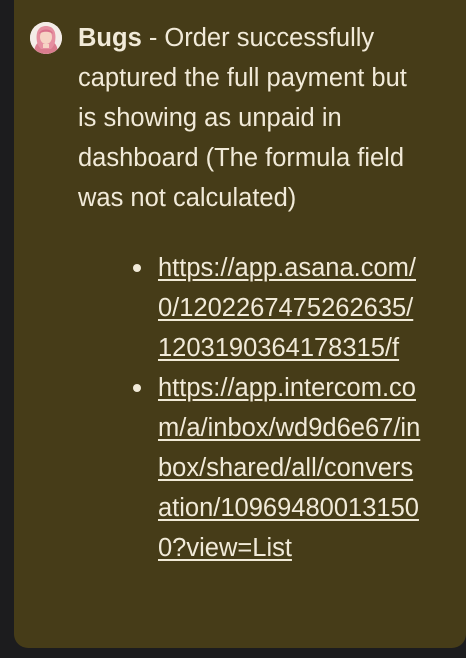 The image size is (466, 658). What do you see at coordinates (110, 38) in the screenshot?
I see `message-title: Bugs` at bounding box center [110, 38].